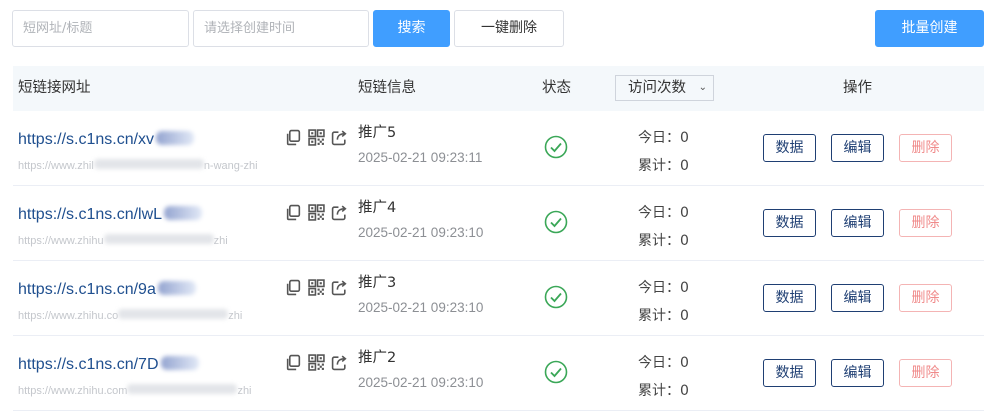 This screenshot has width=994, height=411. I want to click on original-url: https://www.zhil n-wang-zhi, so click(138, 165).